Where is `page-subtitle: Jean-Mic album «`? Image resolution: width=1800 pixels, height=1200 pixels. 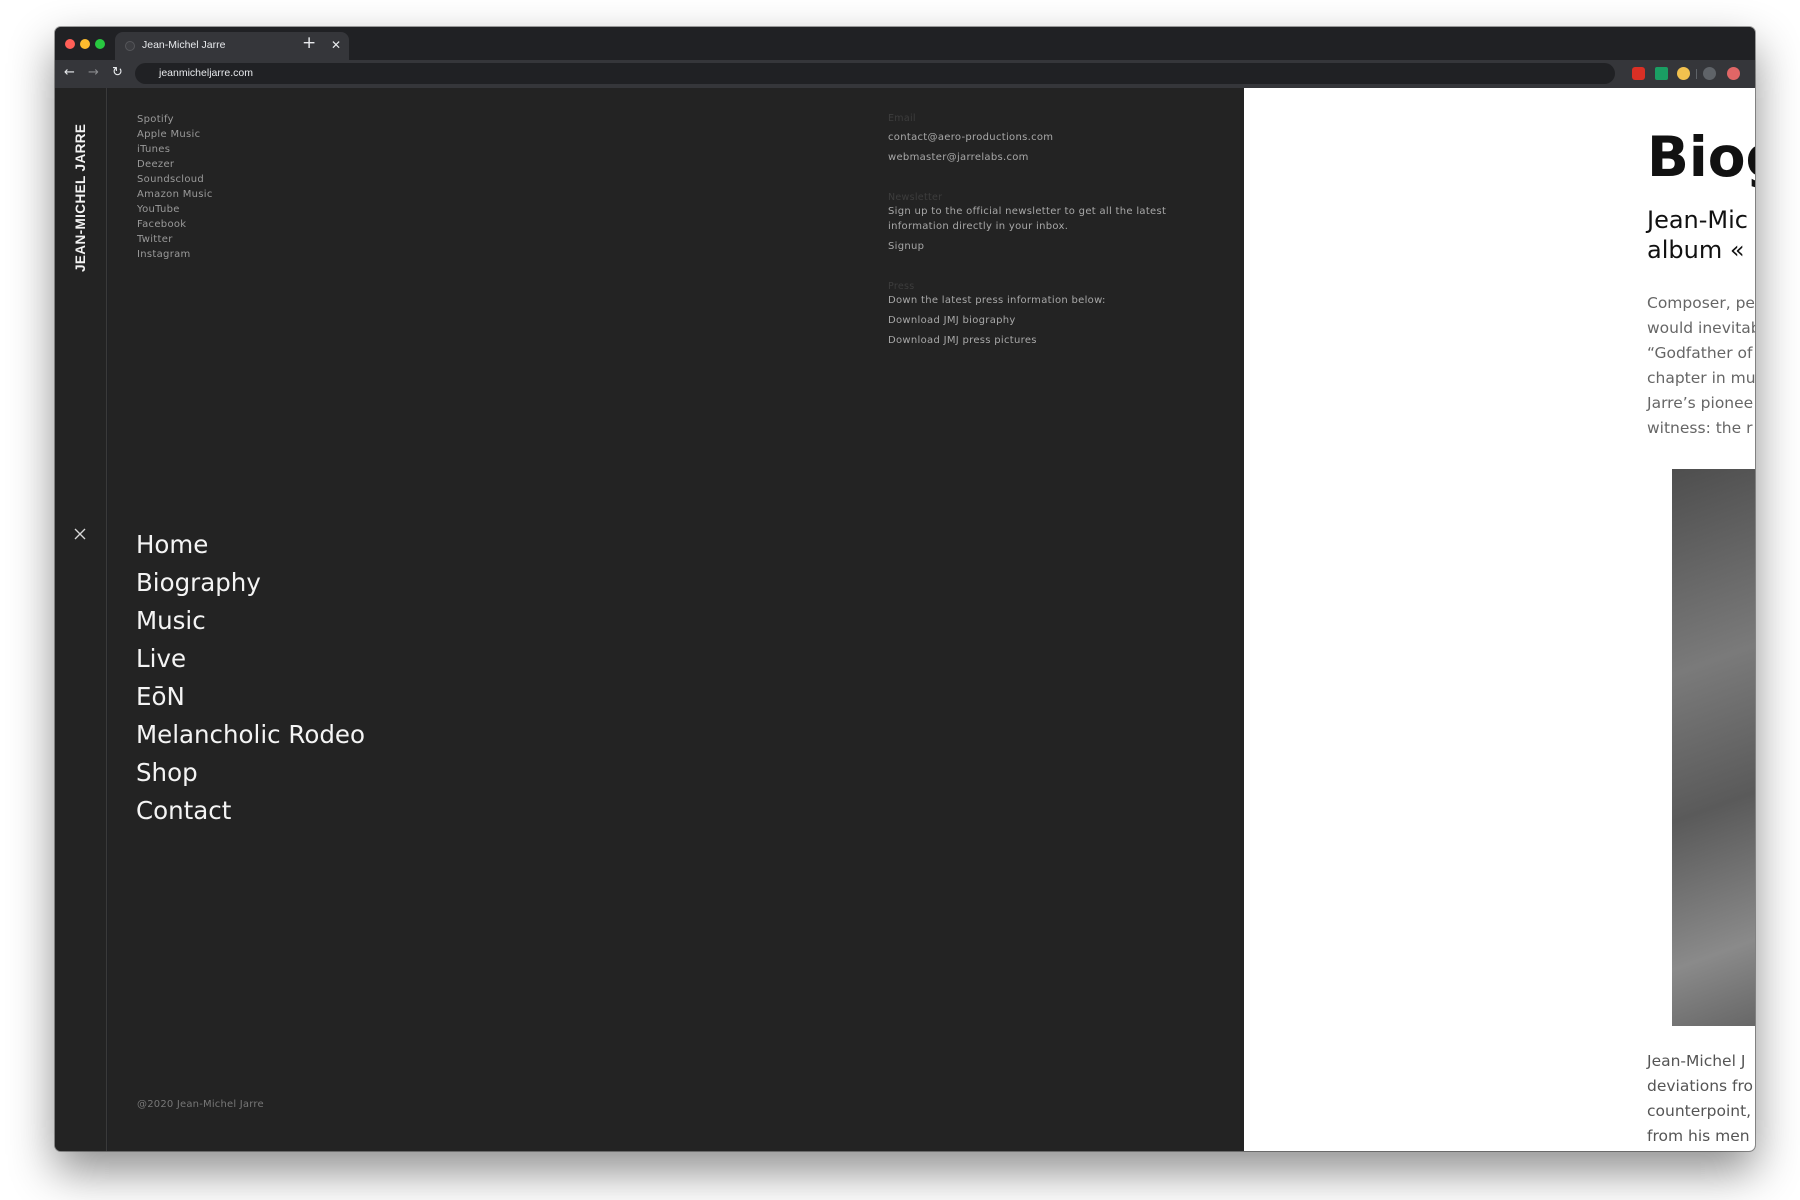
page-subtitle: Jean-Mic album « is located at coordinates (1701, 235).